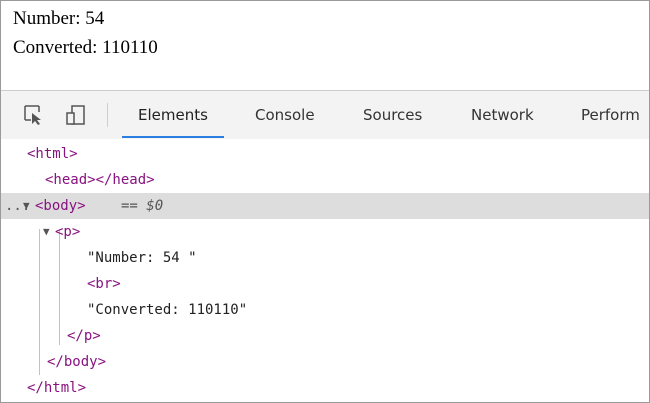 The height and width of the screenshot is (403, 650). I want to click on html-close-tag: </html>, so click(57, 388).